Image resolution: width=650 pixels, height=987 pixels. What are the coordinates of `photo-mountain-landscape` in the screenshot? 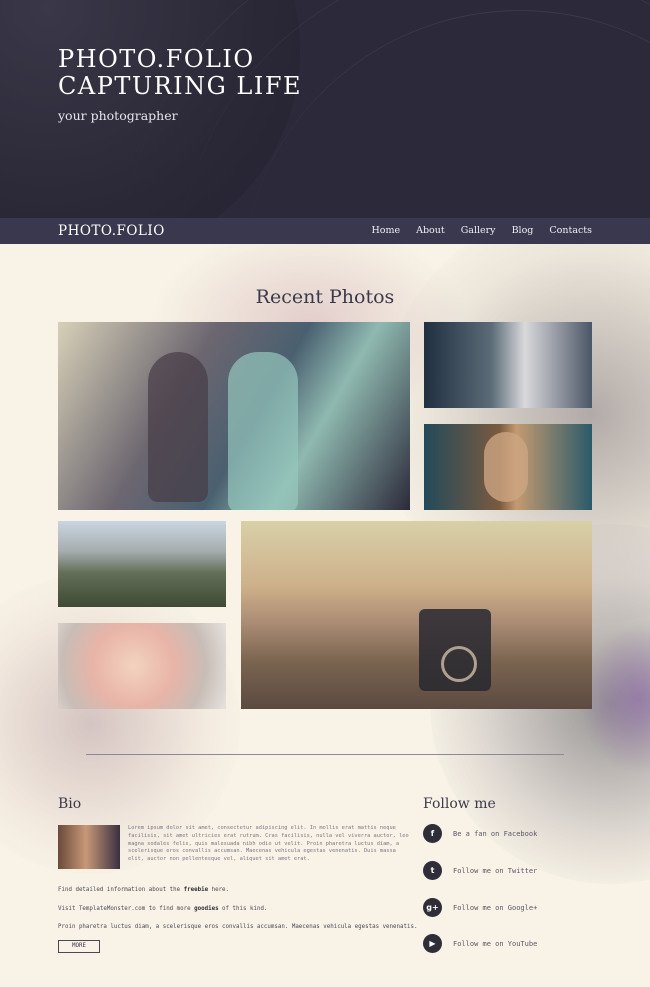 It's located at (142, 564).